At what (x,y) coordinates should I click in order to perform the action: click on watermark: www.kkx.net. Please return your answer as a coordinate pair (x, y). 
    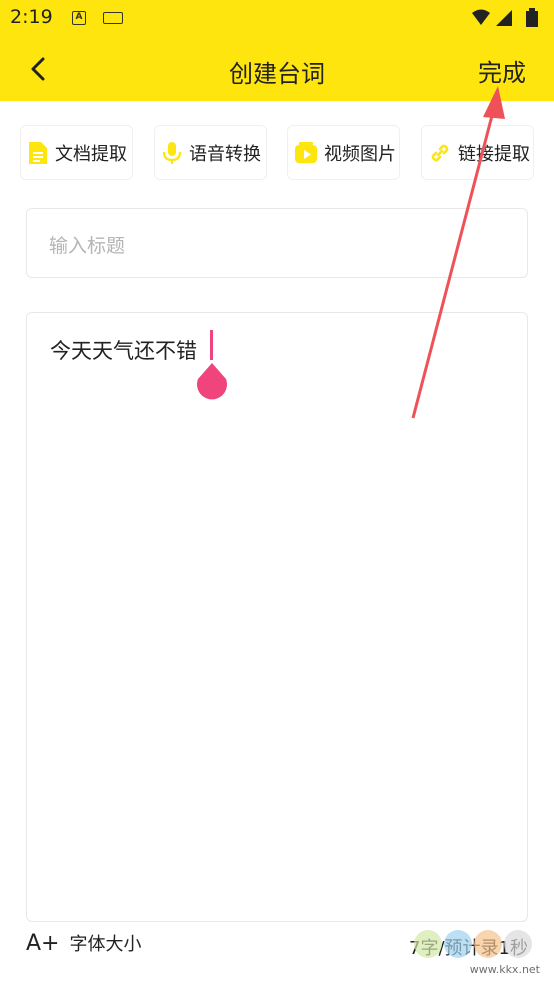
    Looking at the image, I should click on (473, 950).